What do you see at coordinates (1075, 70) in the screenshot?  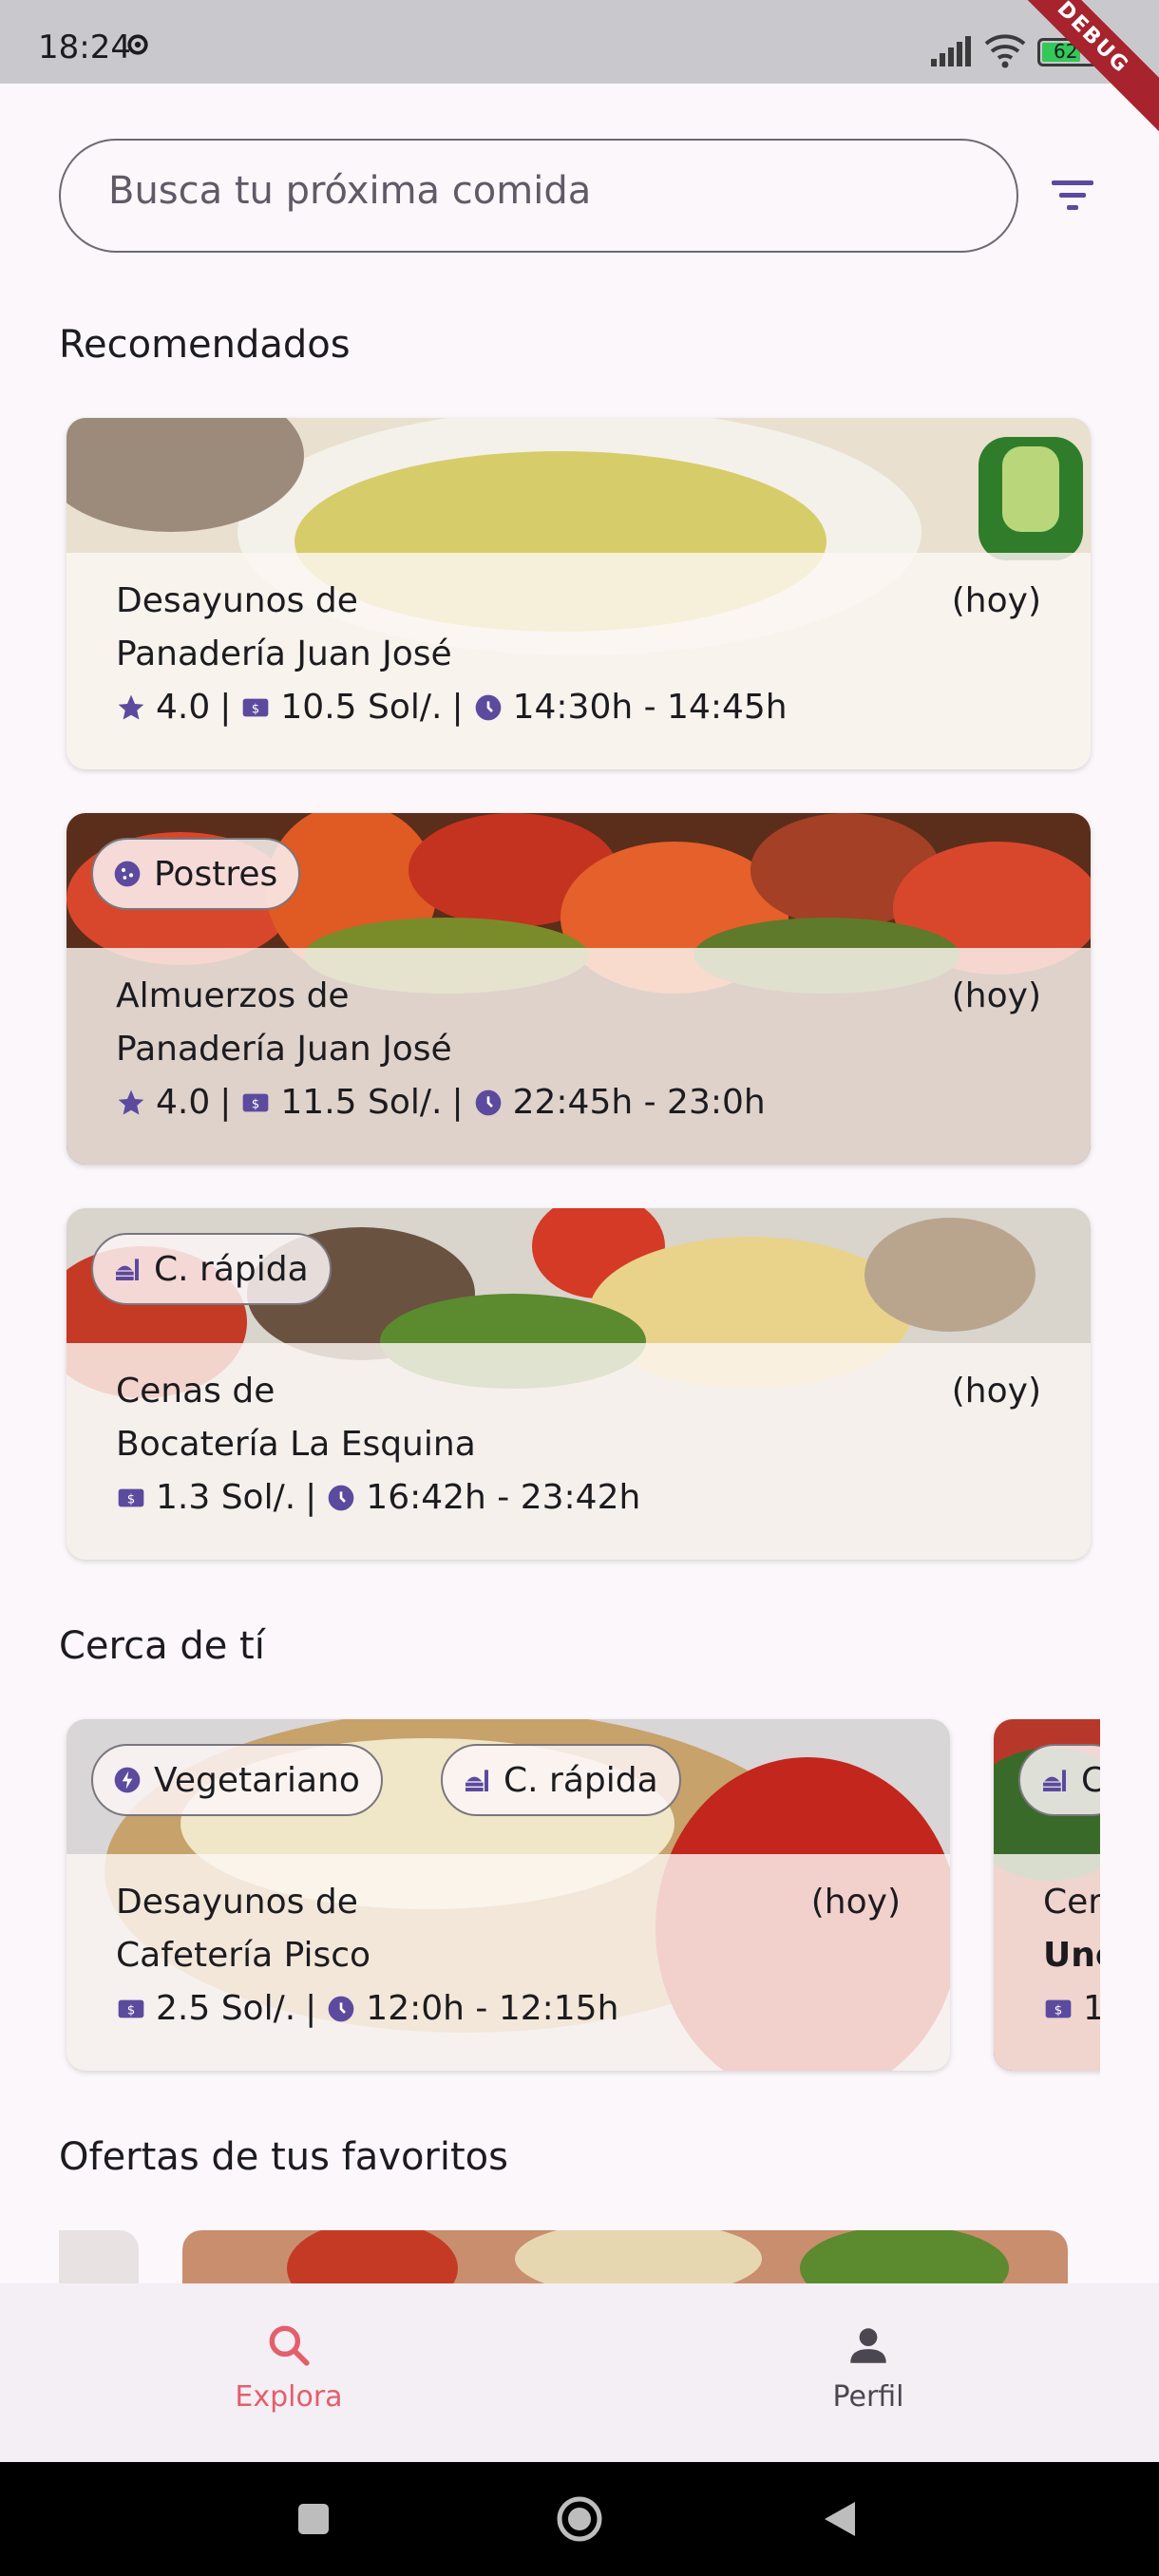 I see `debug-banner: DEBUG` at bounding box center [1075, 70].